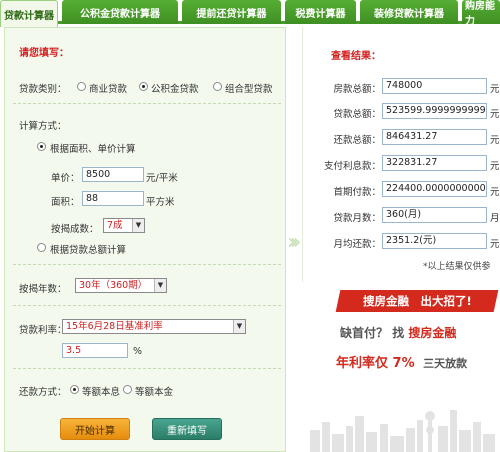  I want to click on promo-banner: 搜房金融 出大招了!, so click(417, 301).